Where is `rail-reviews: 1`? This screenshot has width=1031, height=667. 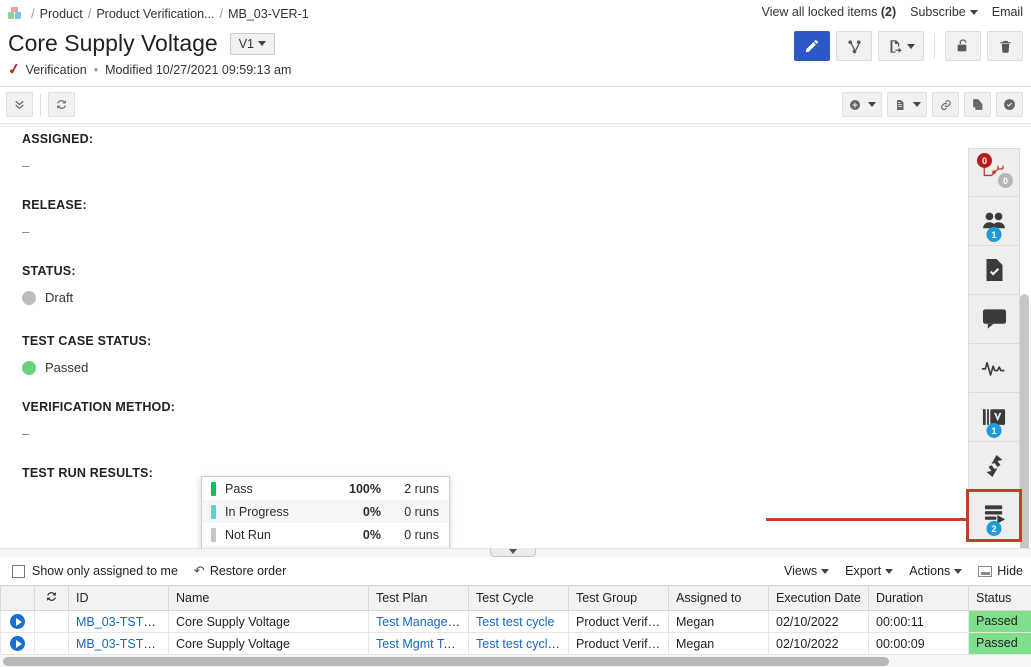 rail-reviews: 1 is located at coordinates (994, 417).